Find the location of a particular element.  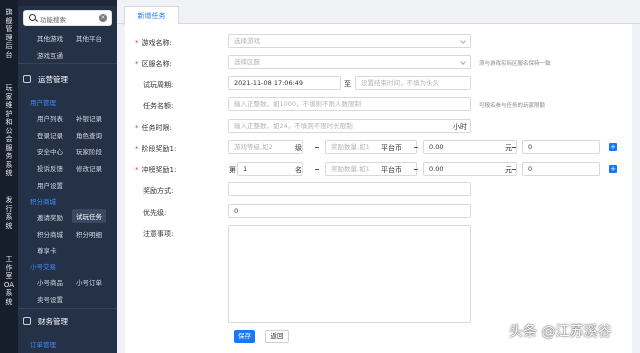

priority-input: 0 is located at coordinates (349, 211).